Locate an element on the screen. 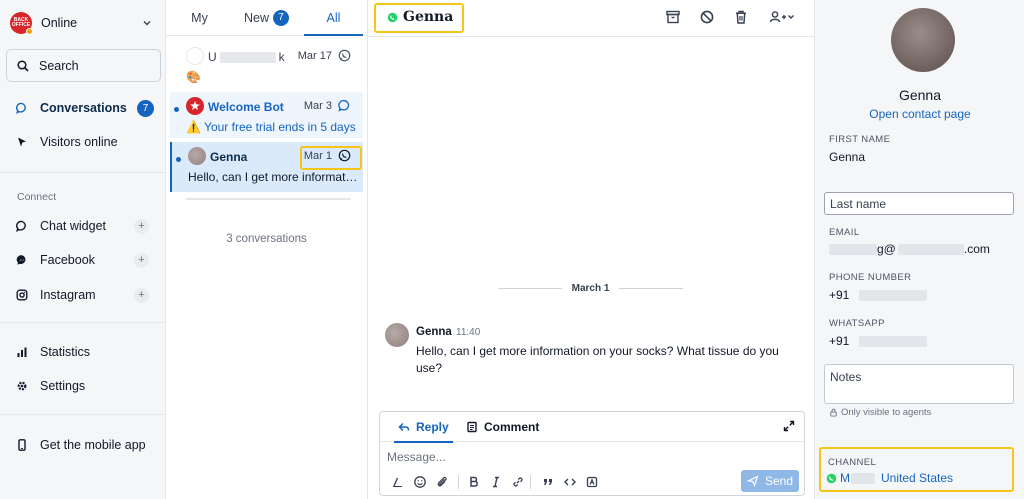  logo-text: BACK OFFICE is located at coordinates (21, 22).